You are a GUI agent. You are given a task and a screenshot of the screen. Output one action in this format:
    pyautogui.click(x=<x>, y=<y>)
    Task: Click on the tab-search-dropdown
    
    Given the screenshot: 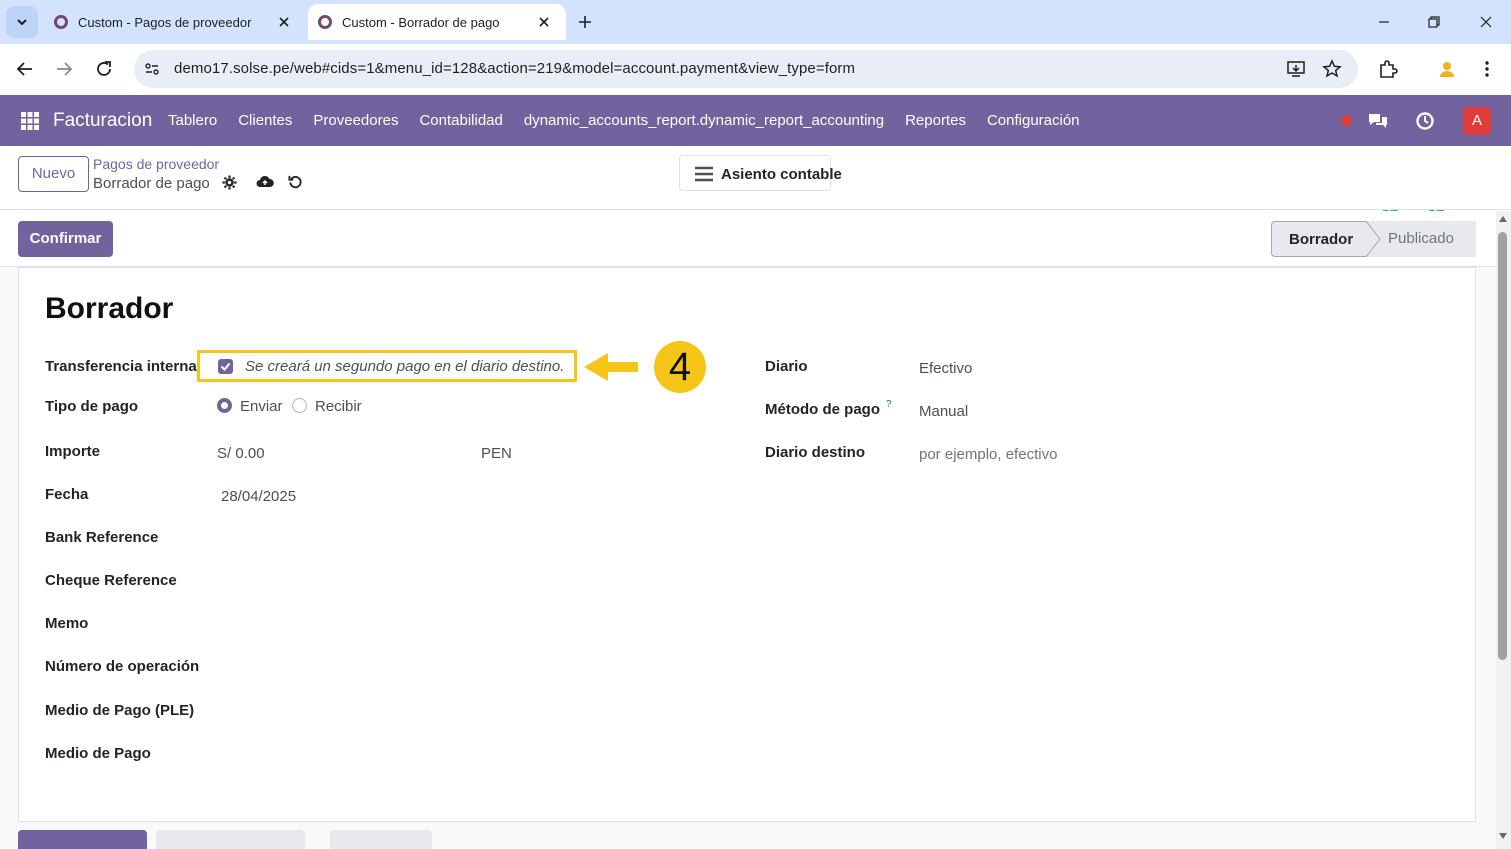 What is the action you would take?
    pyautogui.click(x=22, y=22)
    